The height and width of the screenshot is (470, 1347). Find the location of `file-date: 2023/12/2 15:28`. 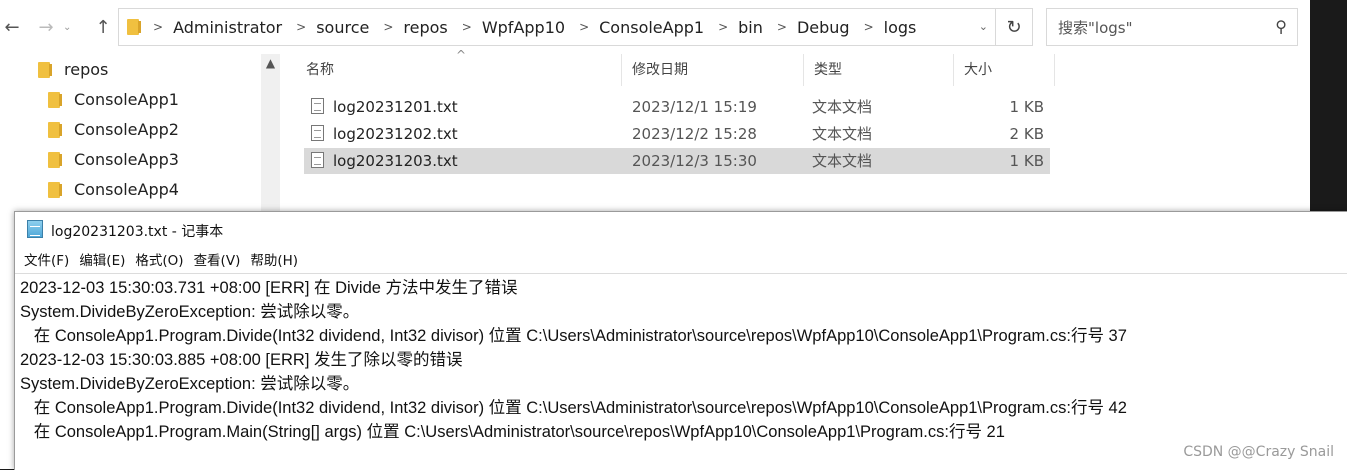

file-date: 2023/12/2 15:28 is located at coordinates (694, 134).